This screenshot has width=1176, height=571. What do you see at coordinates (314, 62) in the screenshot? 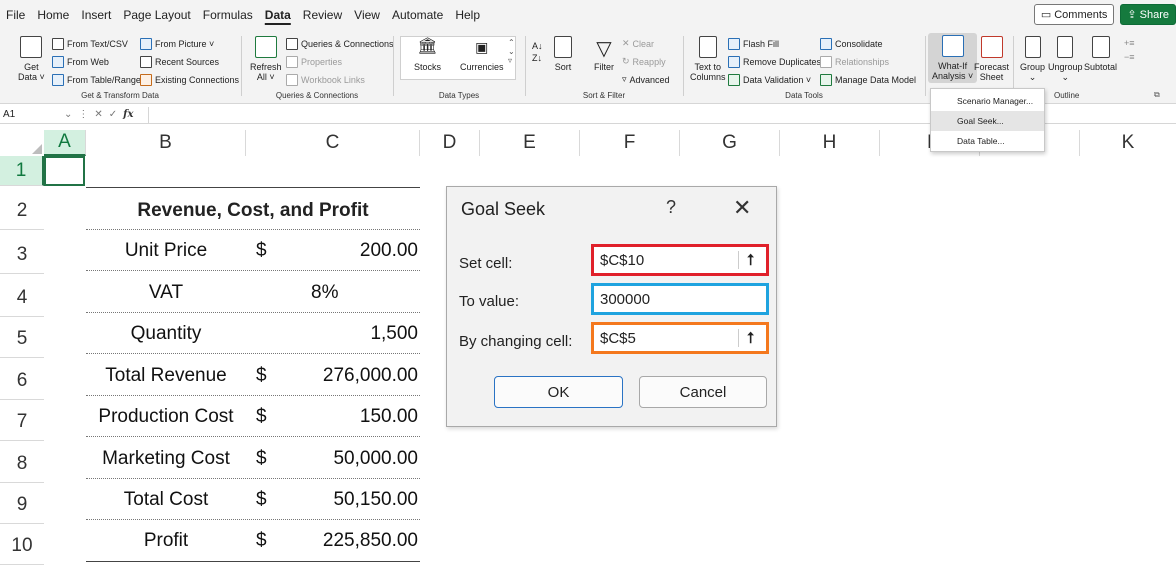
I see `properties-button: Properties` at bounding box center [314, 62].